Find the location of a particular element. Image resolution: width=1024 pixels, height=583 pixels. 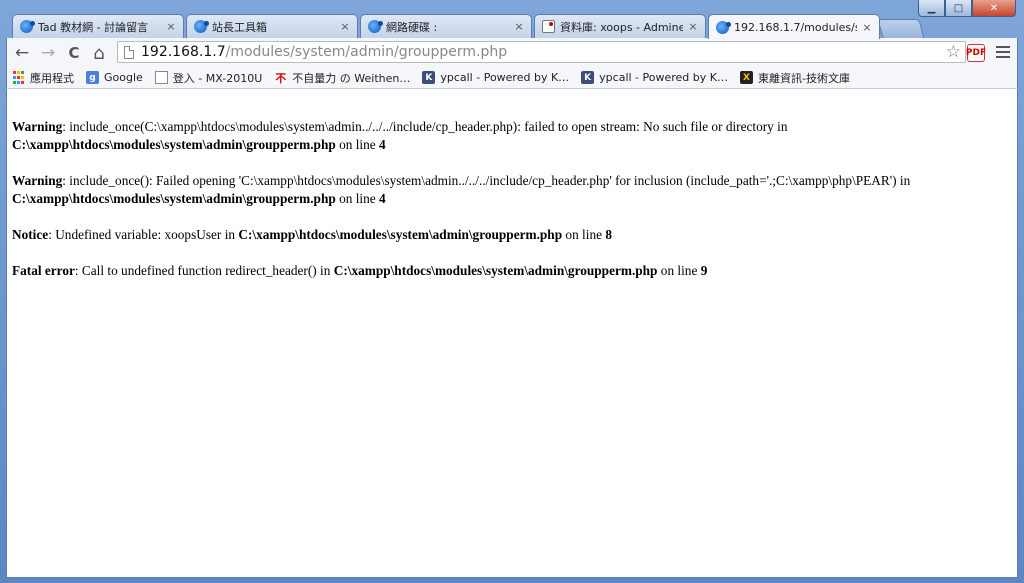

bookmark-google: g Google is located at coordinates (114, 77).